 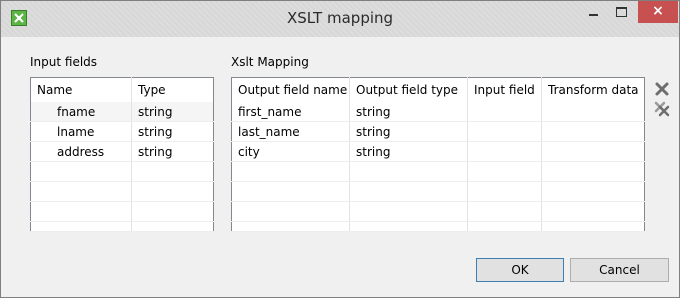 I want to click on output-field-name-cell: last_name, so click(x=290, y=131).